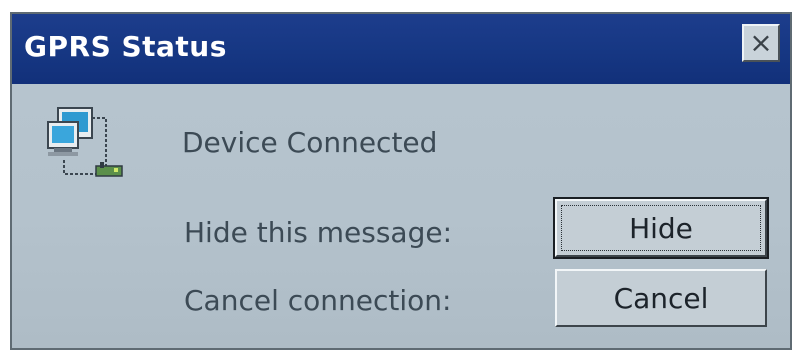  Describe the element at coordinates (310, 142) in the screenshot. I see `connection-status-text: Device Connected` at that location.